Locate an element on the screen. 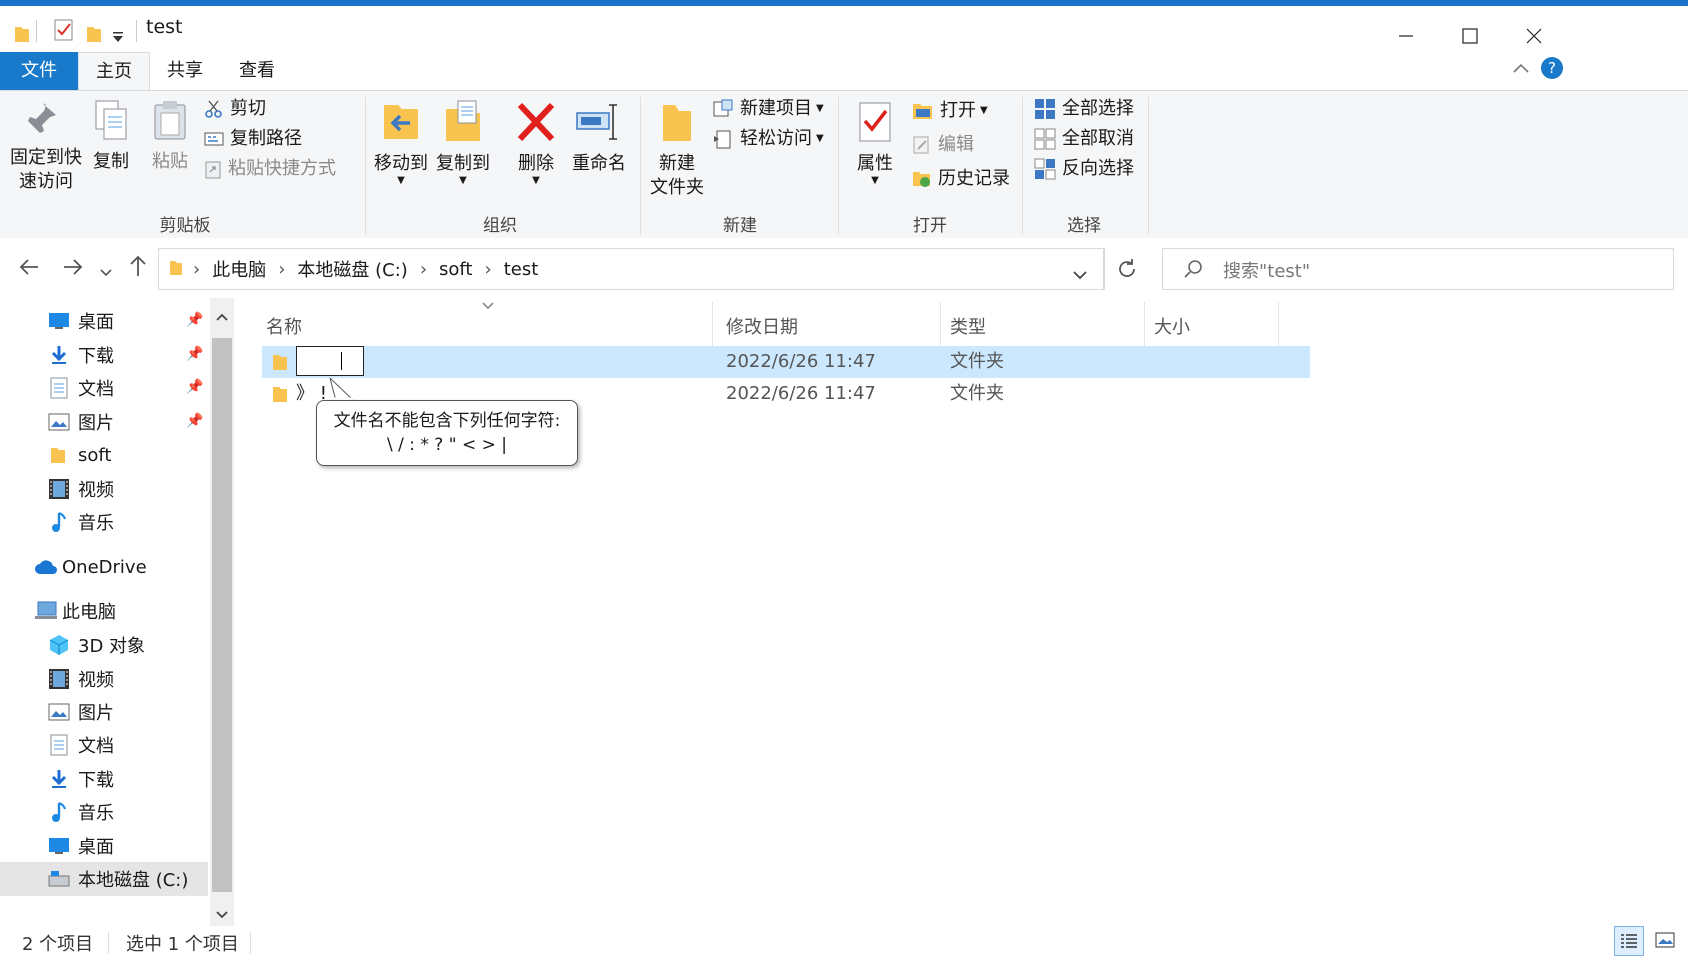 The height and width of the screenshot is (960, 1688). forward-arrow-icon is located at coordinates (73, 269).